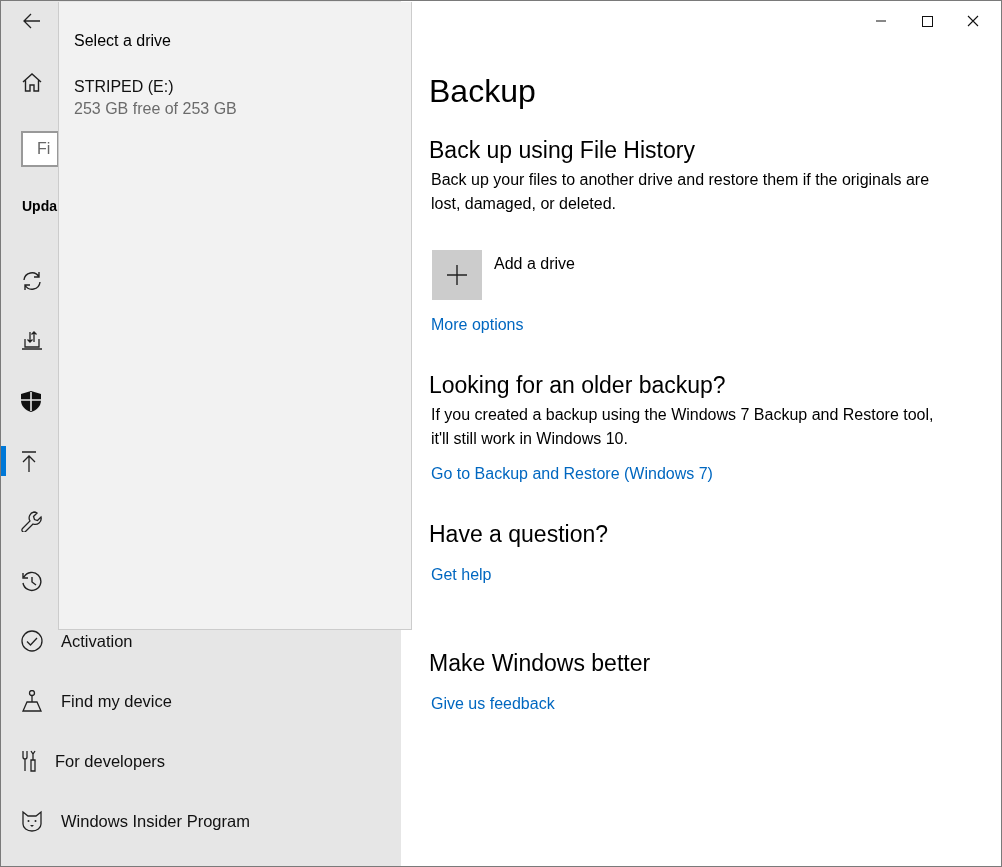 Image resolution: width=1002 pixels, height=867 pixels. I want to click on link: Go to Backup and Restore (Windows 7), so click(572, 474).